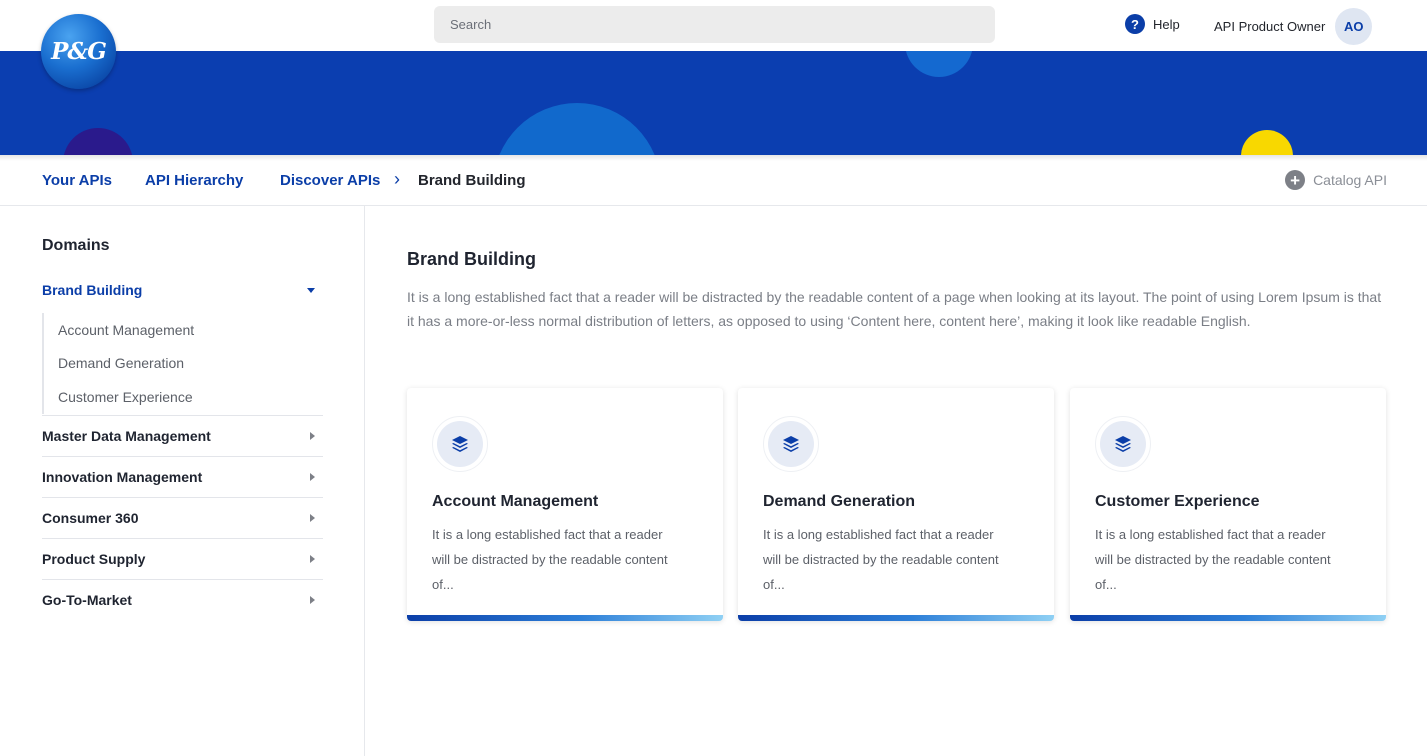 The height and width of the screenshot is (756, 1427). I want to click on chevron-right-icon: ›, so click(397, 179).